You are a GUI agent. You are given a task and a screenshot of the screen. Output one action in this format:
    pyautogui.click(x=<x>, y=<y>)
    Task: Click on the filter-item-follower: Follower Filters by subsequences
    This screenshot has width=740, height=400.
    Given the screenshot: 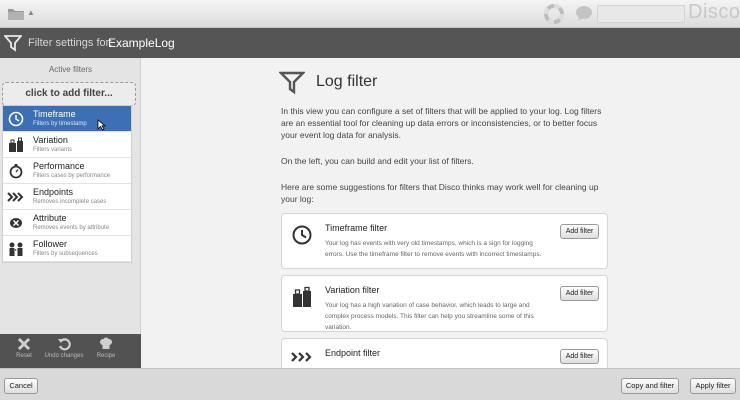 What is the action you would take?
    pyautogui.click(x=67, y=249)
    